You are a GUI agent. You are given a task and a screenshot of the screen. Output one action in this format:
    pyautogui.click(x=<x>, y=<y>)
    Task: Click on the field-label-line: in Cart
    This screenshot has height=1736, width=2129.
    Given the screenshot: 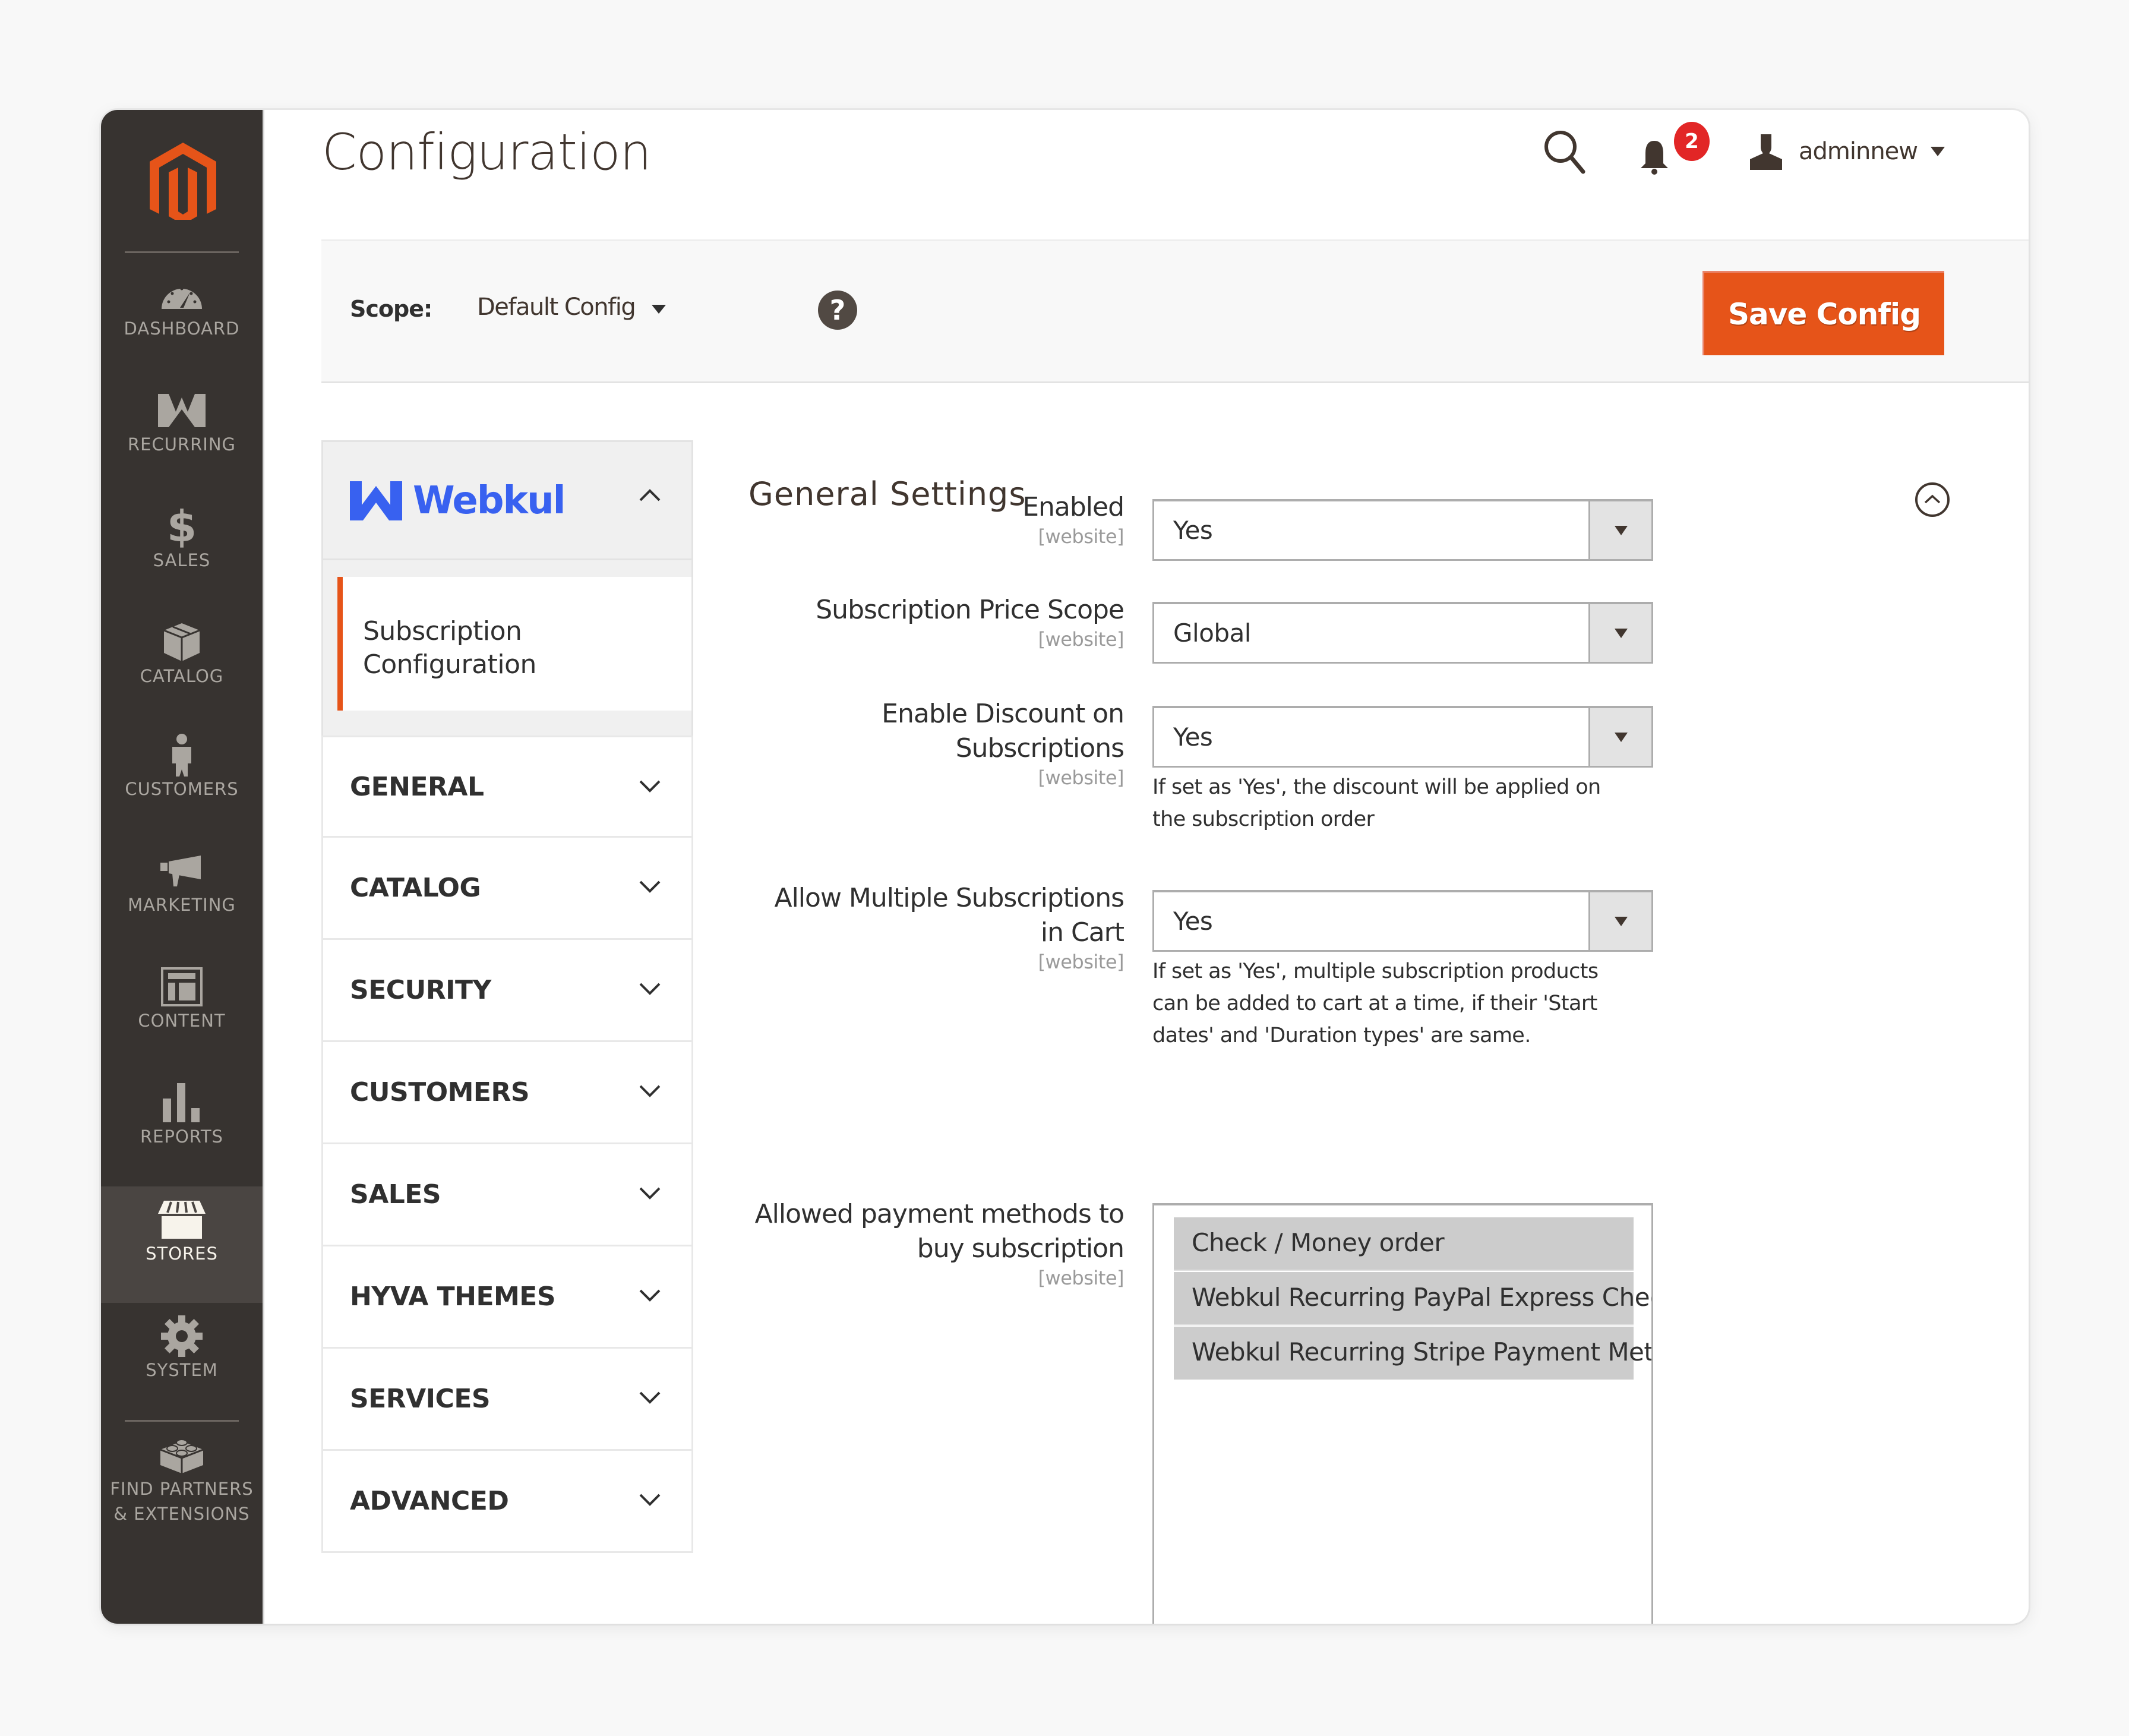 What is the action you would take?
    pyautogui.click(x=1082, y=932)
    